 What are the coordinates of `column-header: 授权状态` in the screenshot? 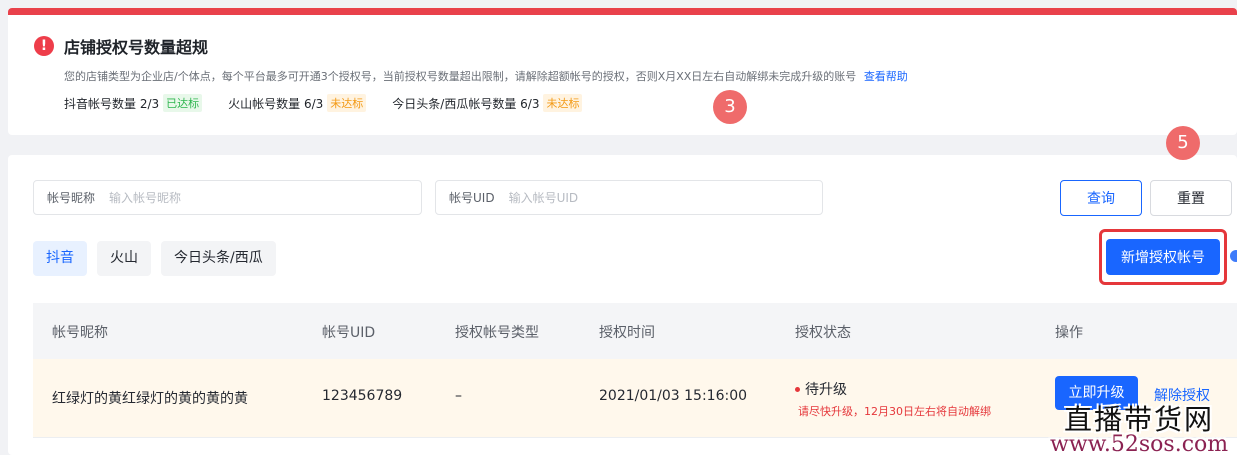 It's located at (823, 333).